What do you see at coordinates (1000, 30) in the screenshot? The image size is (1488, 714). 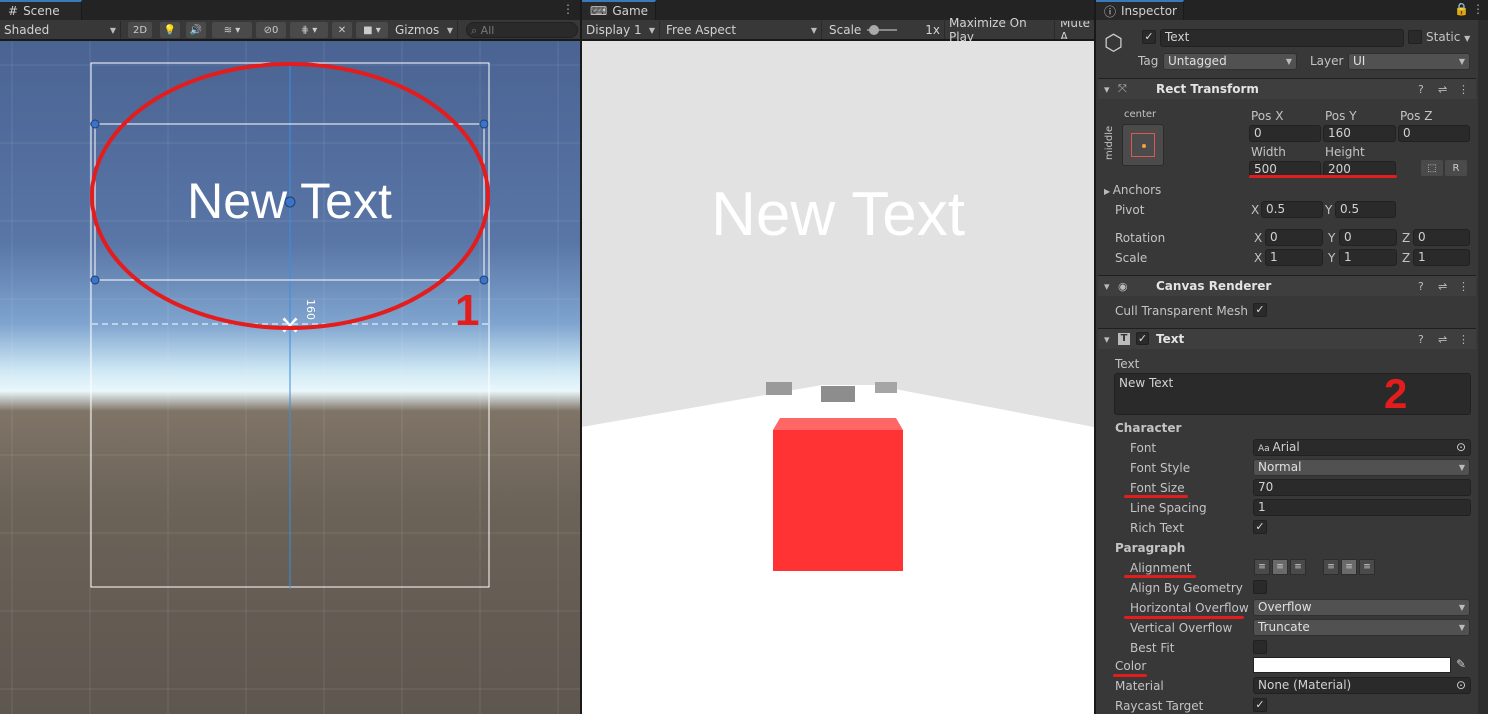 I see `maximize-on-play-button: Maximize On Play` at bounding box center [1000, 30].